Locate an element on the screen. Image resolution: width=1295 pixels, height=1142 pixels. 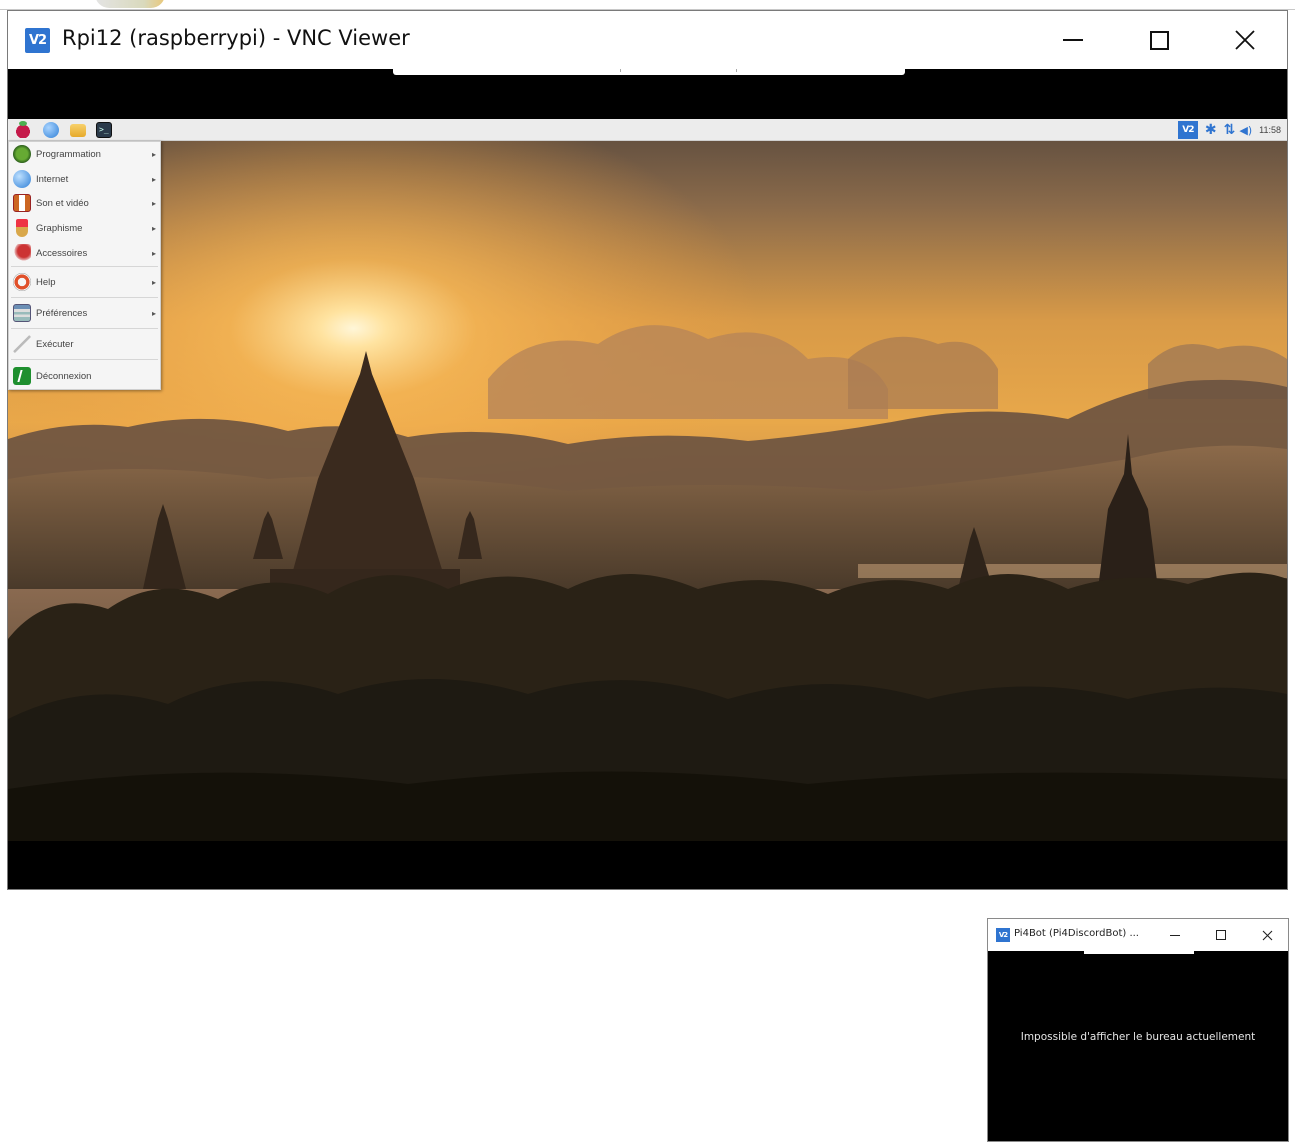
preferences-icon is located at coordinates (22, 313).